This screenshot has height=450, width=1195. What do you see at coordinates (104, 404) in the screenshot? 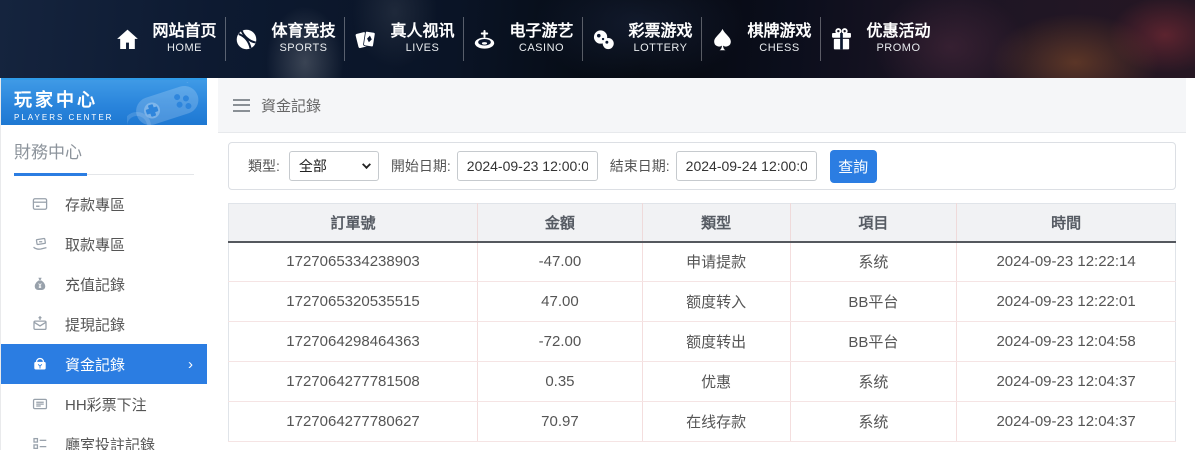
I see `sidebar-item: HH彩票下注 ›` at bounding box center [104, 404].